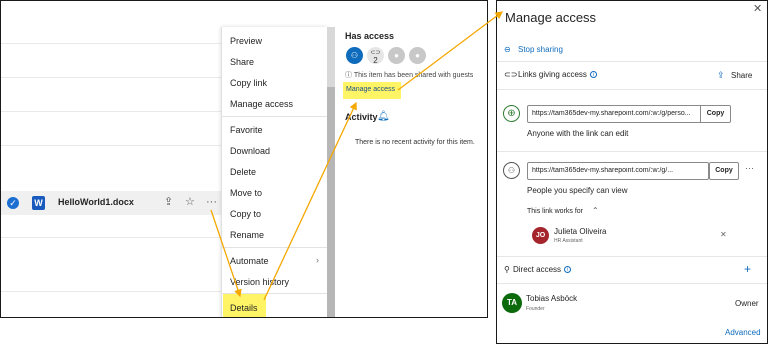 This screenshot has width=768, height=344. I want to click on add-person-icon: +, so click(747, 269).